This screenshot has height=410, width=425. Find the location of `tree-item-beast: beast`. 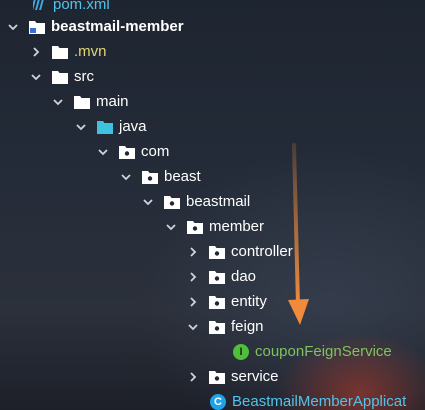

tree-item-beast: beast is located at coordinates (160, 176).